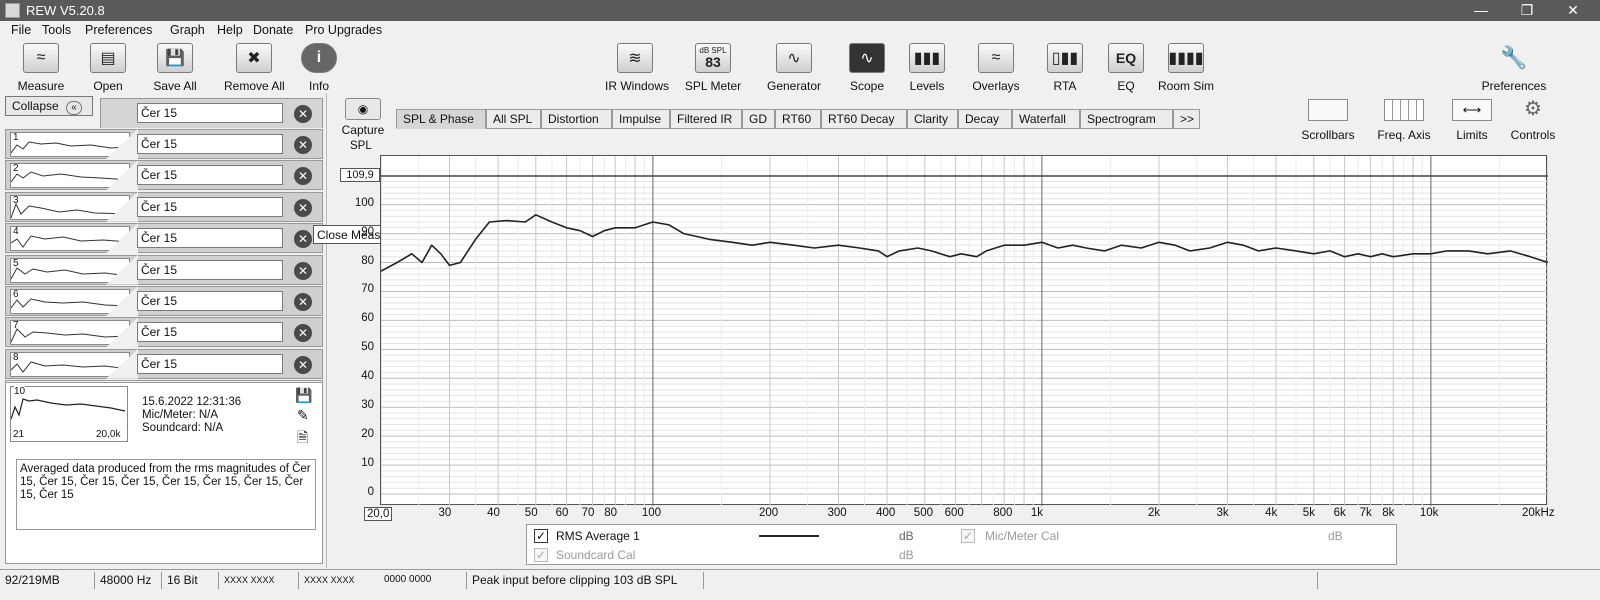 This screenshot has width=1600, height=600. What do you see at coordinates (1527, 10) in the screenshot?
I see `restore-icon: ❐` at bounding box center [1527, 10].